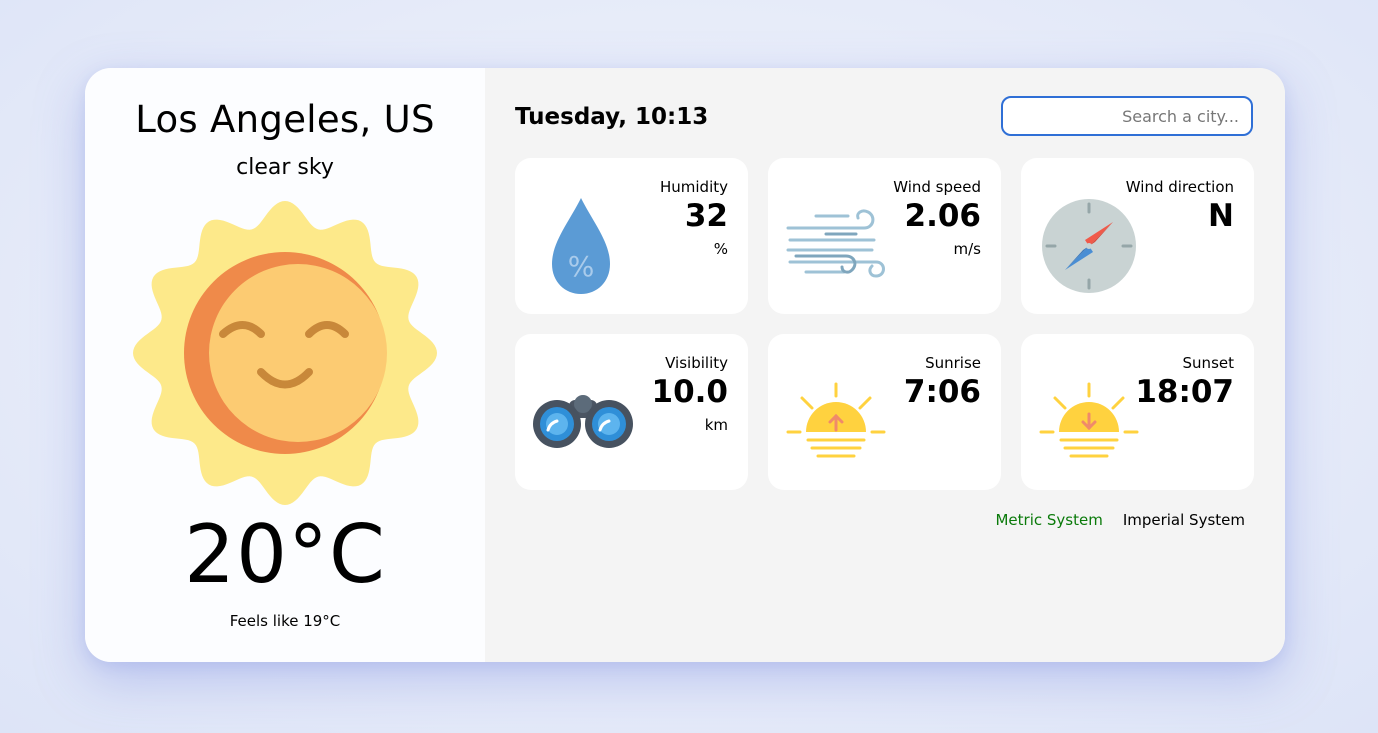 The height and width of the screenshot is (733, 1378). Describe the element at coordinates (631, 236) in the screenshot. I see `tile-humidity: % Humidity 32 %` at that location.